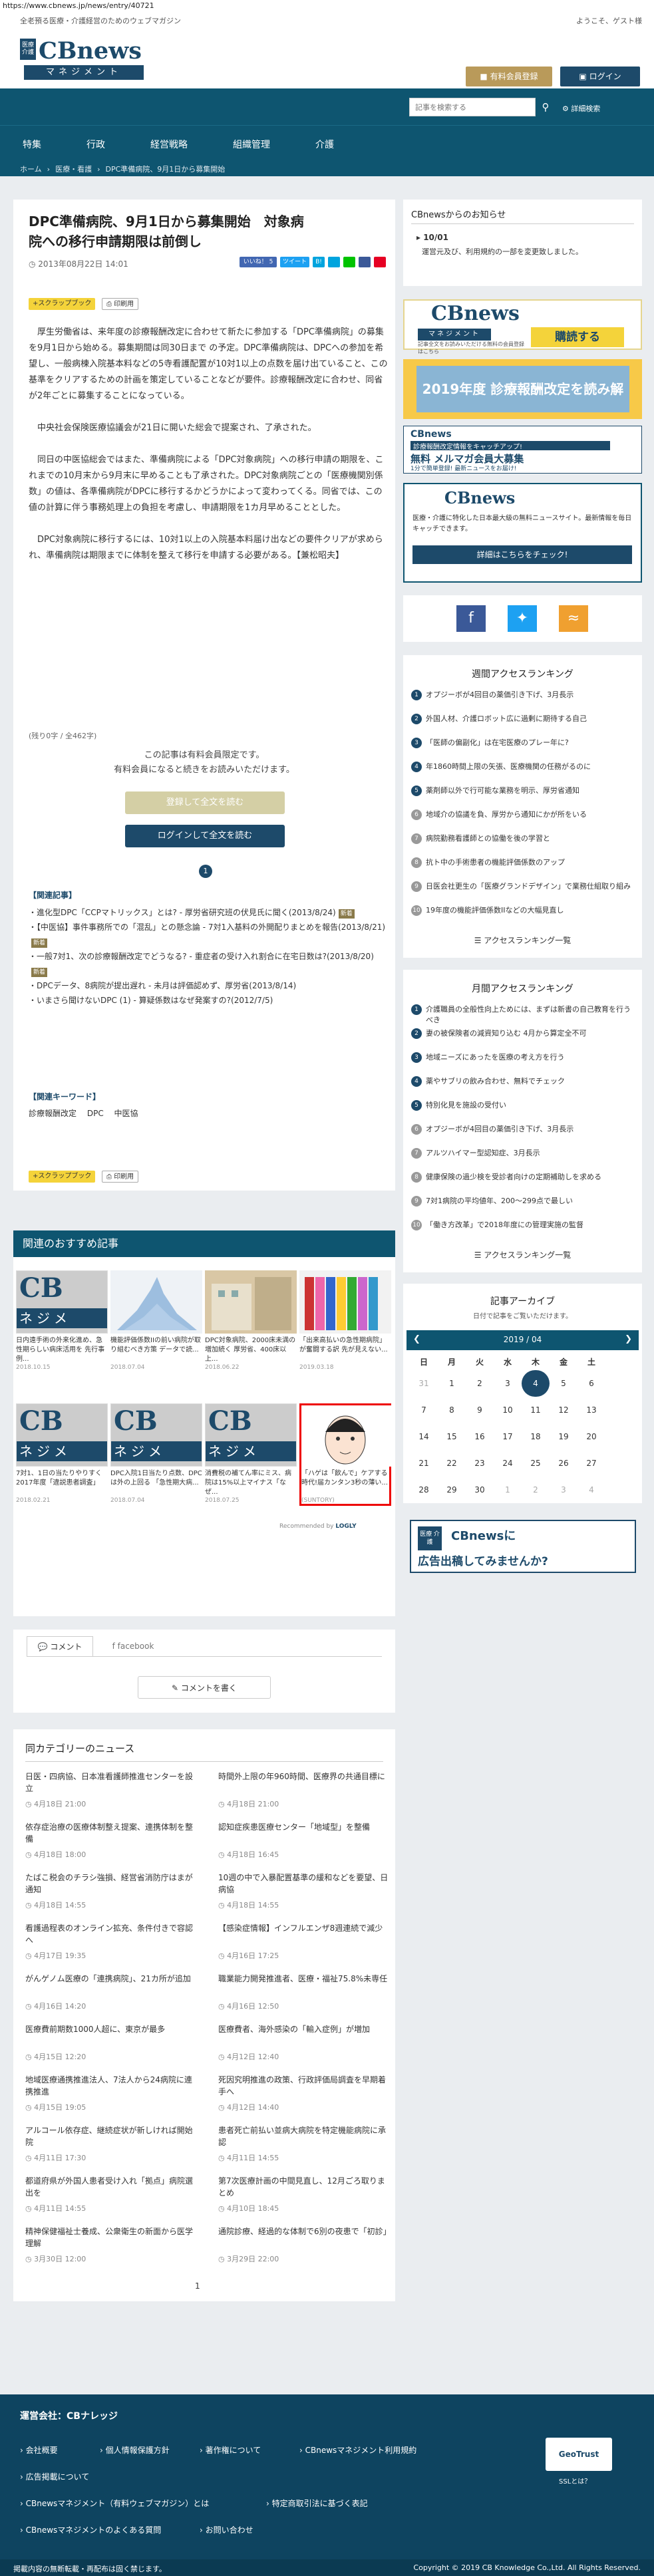  I want to click on register-read-button: 登録して全文を読む, so click(205, 803).